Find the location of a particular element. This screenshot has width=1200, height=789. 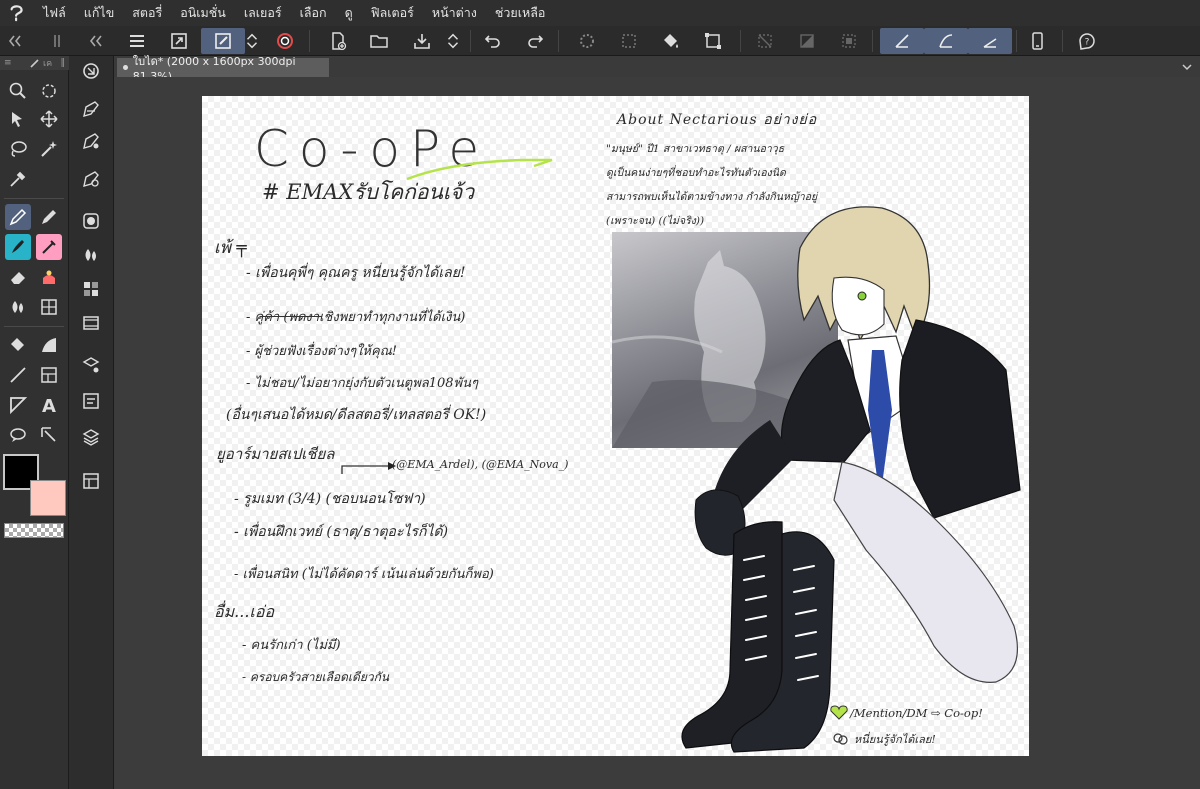

menu-help: ช่วยเหลือ is located at coordinates (520, 13).